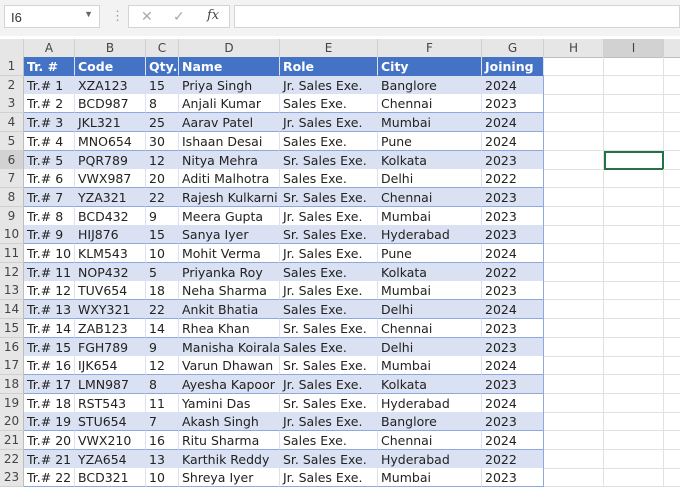 The image size is (680, 487). I want to click on cell: HIJ876, so click(110, 235).